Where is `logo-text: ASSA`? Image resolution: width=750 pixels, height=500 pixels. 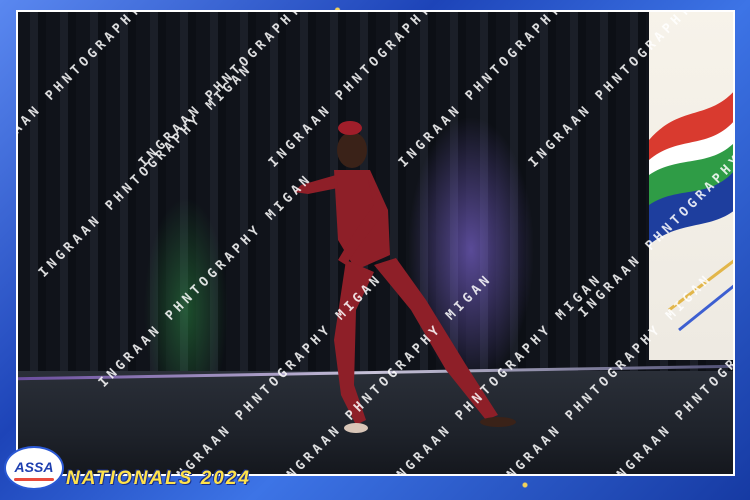 logo-text: ASSA is located at coordinates (34, 467).